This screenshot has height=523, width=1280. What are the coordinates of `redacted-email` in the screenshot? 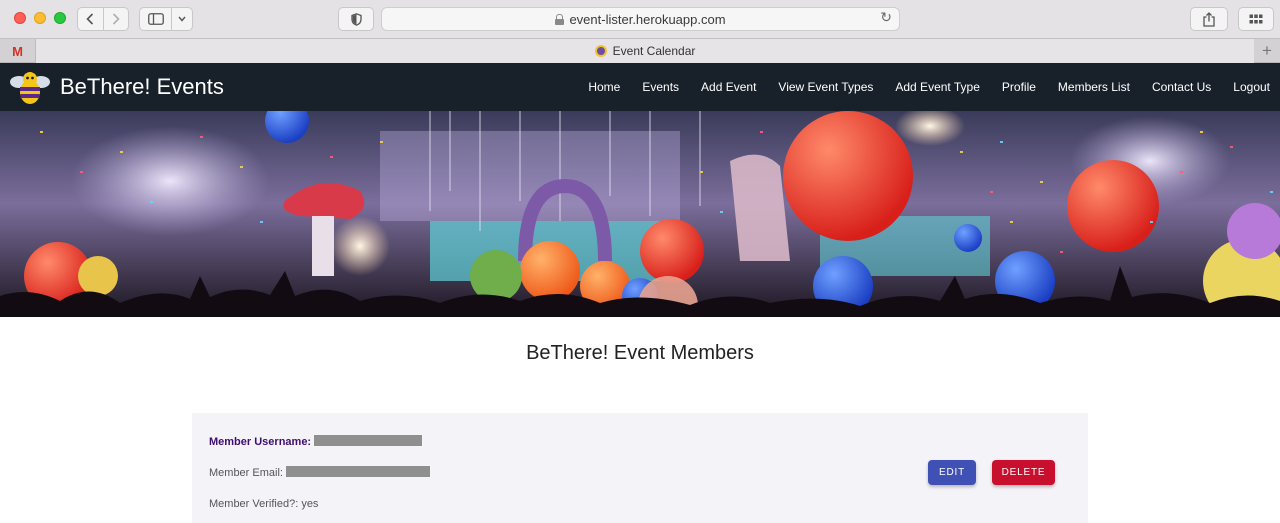 It's located at (357, 471).